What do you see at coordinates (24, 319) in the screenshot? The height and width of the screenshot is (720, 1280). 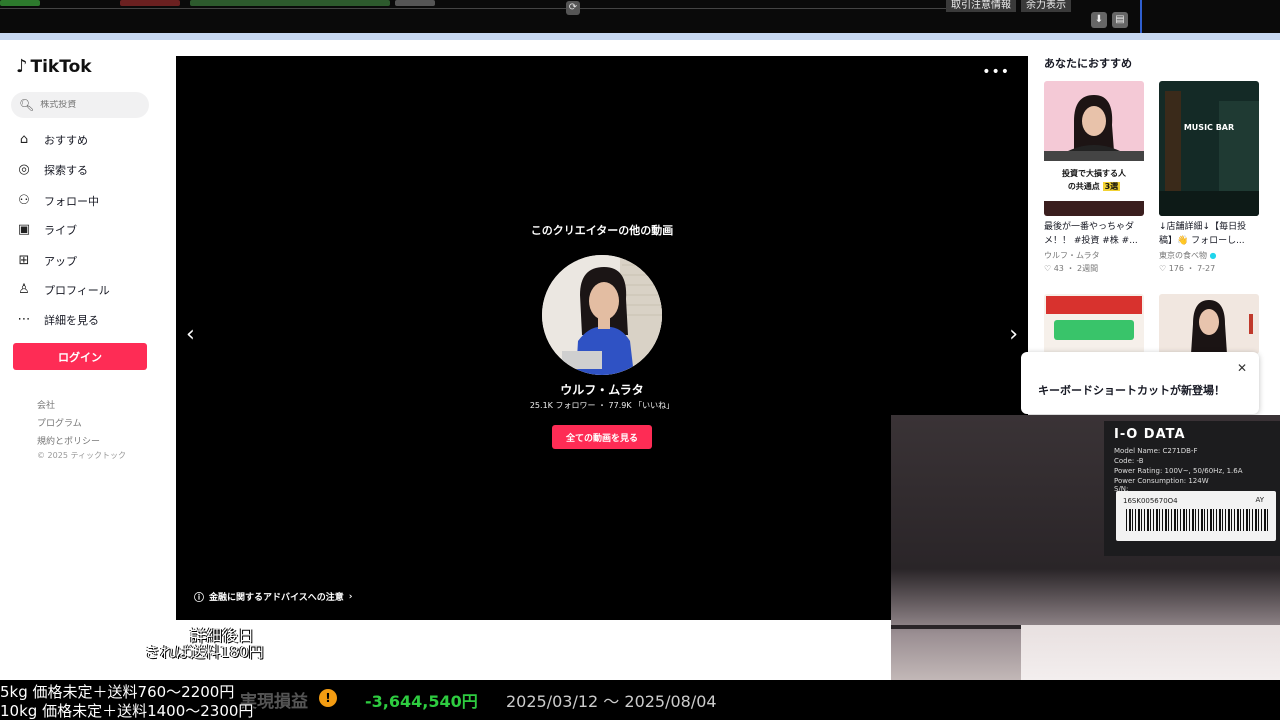 I see `more-icon: ⋯` at bounding box center [24, 319].